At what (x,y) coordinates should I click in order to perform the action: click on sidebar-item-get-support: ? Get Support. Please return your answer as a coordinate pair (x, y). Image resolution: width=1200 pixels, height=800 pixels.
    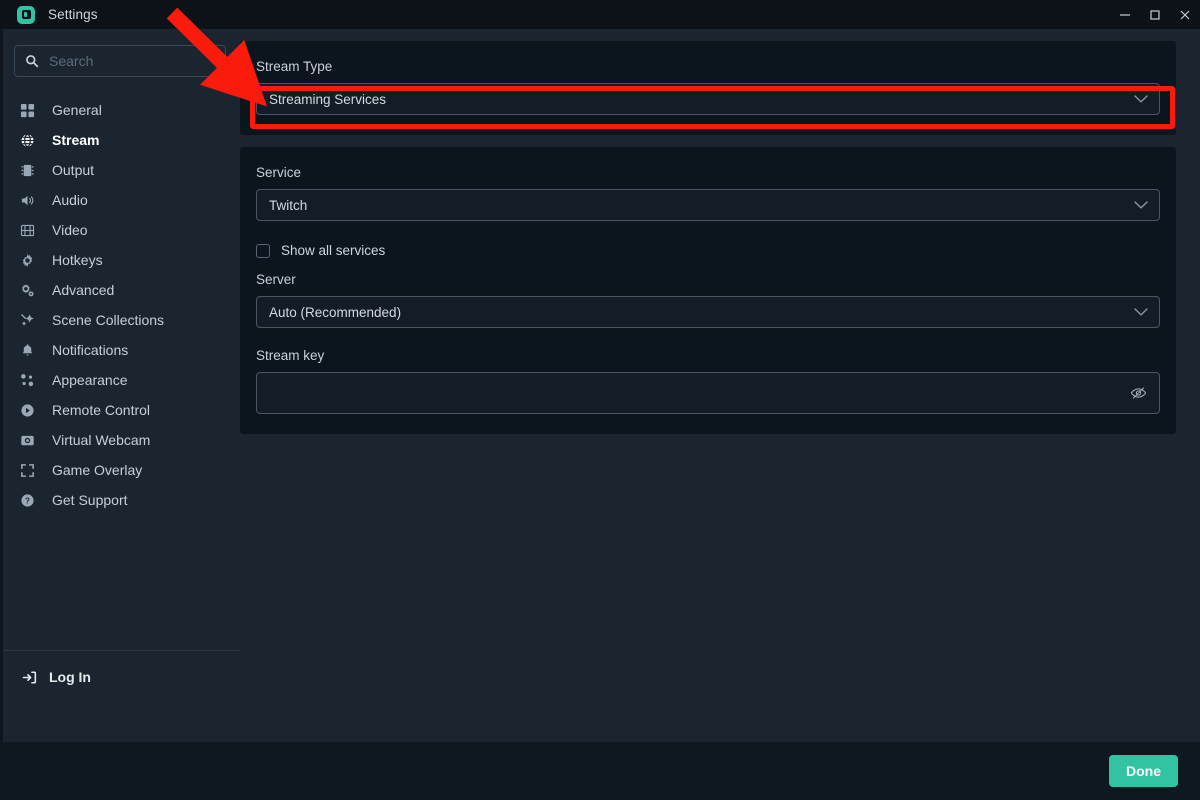
    Looking at the image, I should click on (120, 500).